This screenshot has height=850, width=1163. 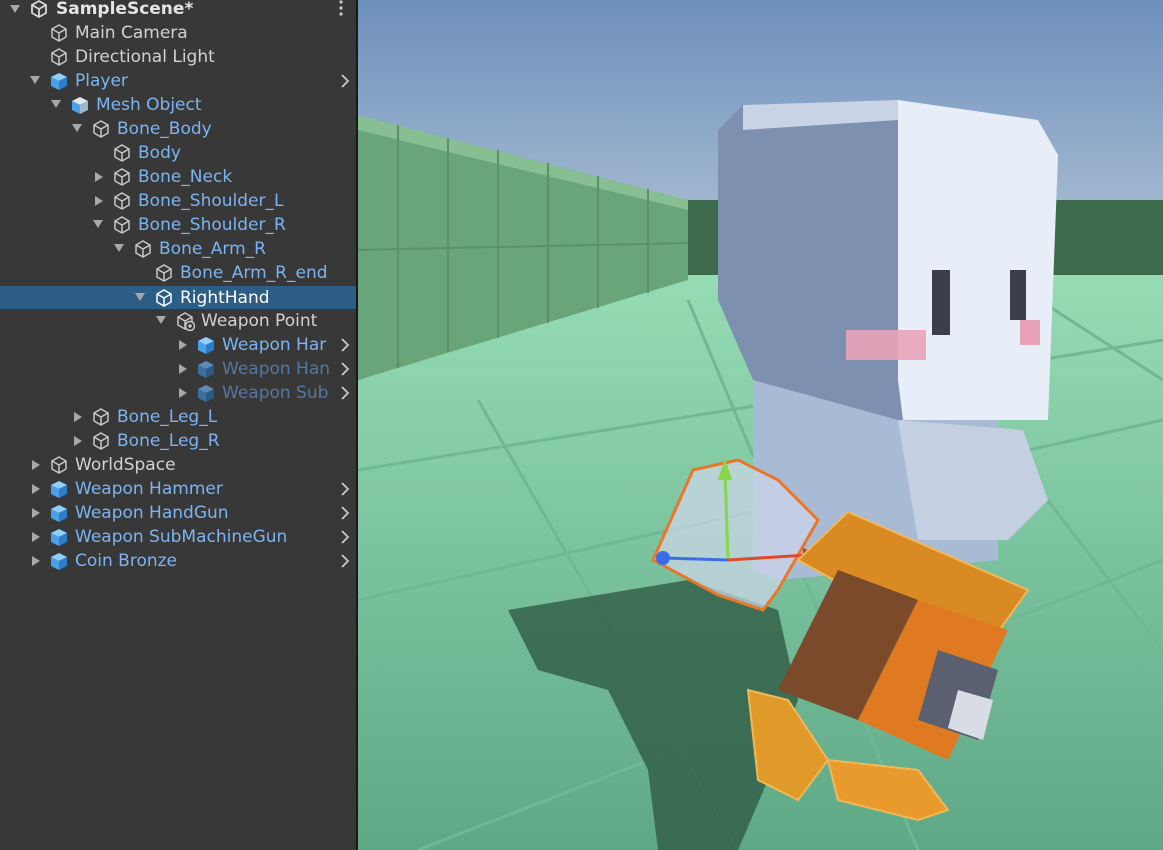 What do you see at coordinates (131, 33) in the screenshot?
I see `hierarchy-item-label: Main Camera` at bounding box center [131, 33].